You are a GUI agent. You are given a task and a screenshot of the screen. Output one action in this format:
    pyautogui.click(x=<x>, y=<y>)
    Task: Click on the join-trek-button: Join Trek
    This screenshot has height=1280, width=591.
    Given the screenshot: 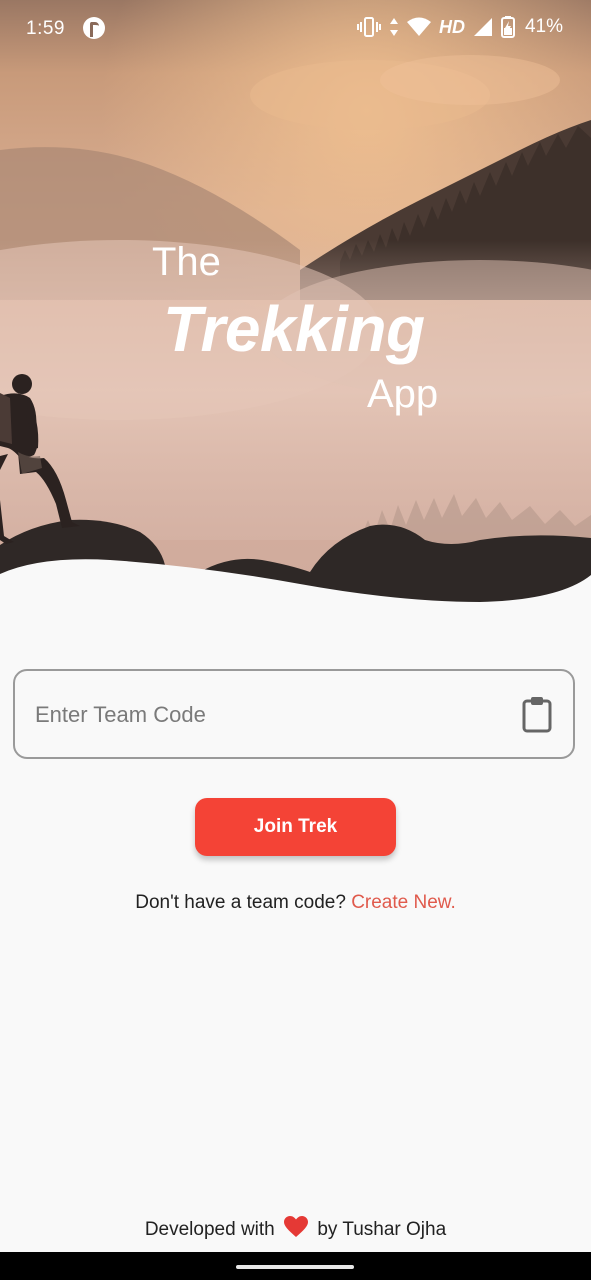 What is the action you would take?
    pyautogui.click(x=295, y=827)
    